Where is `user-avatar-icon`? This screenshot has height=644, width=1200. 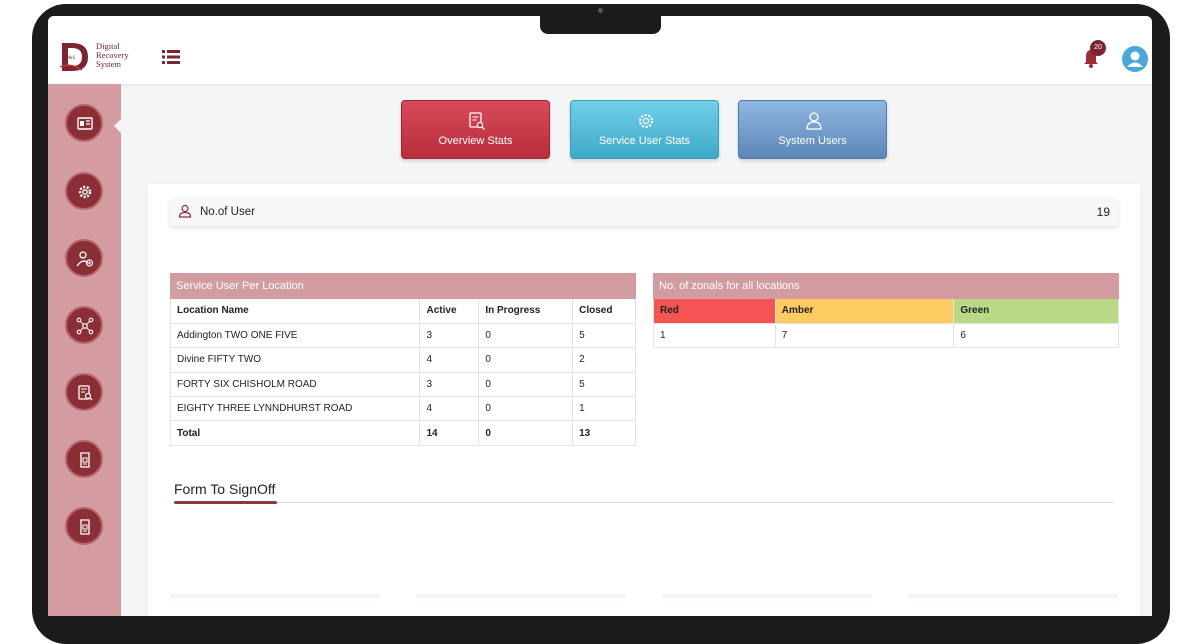
user-avatar-icon is located at coordinates (1135, 59).